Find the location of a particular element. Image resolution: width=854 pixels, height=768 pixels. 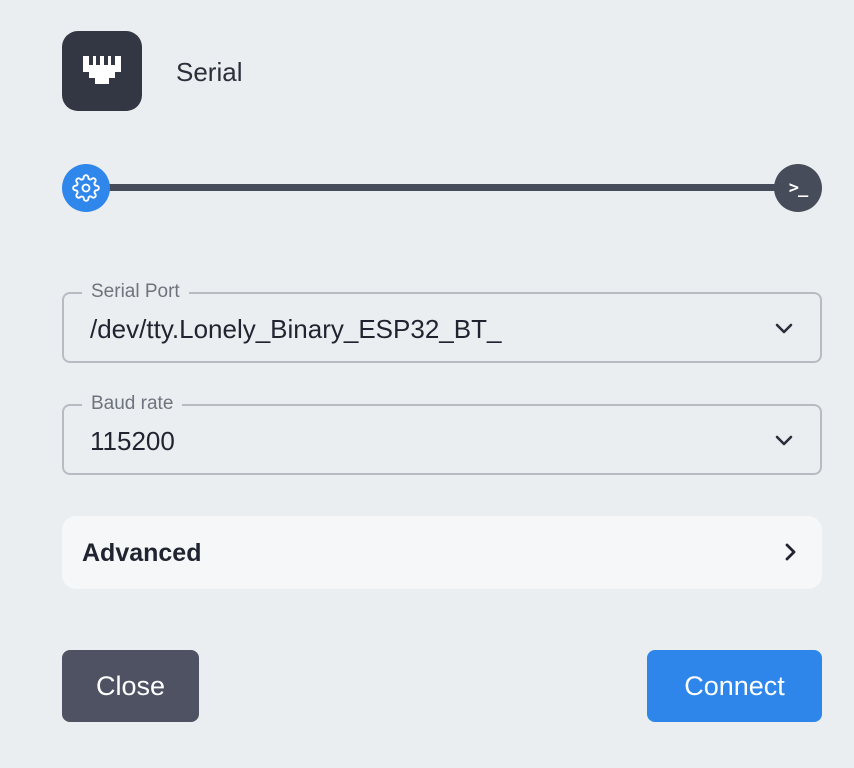

serial-port-label: Serial Port is located at coordinates (135, 292).